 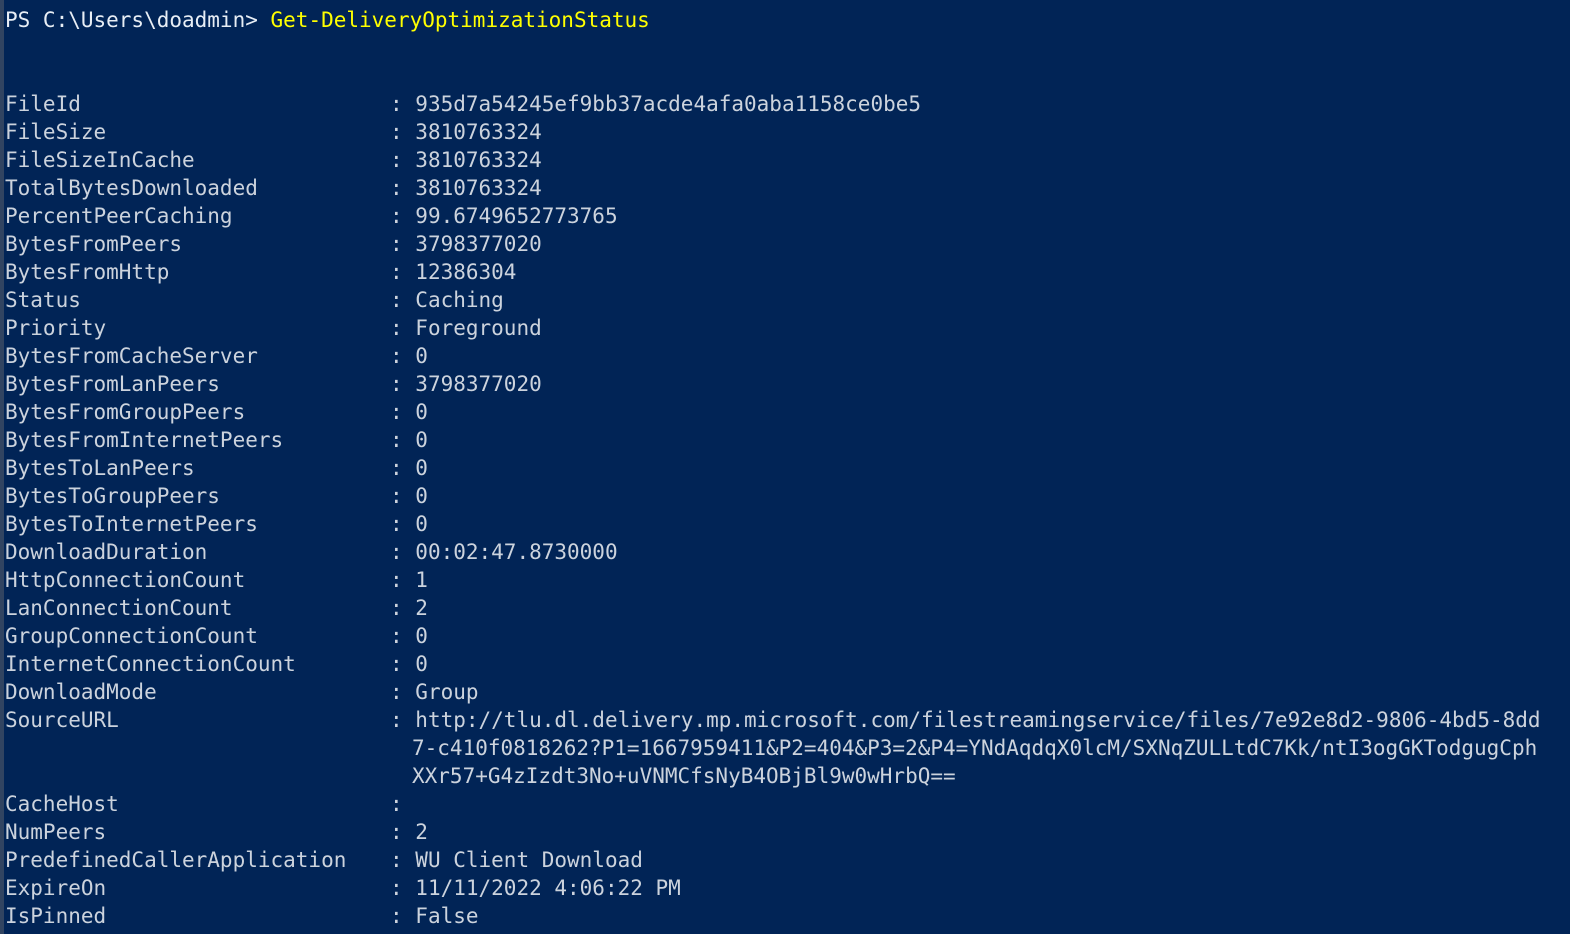 What do you see at coordinates (785, 832) in the screenshot?
I see `output-row: NumPeers: 2` at bounding box center [785, 832].